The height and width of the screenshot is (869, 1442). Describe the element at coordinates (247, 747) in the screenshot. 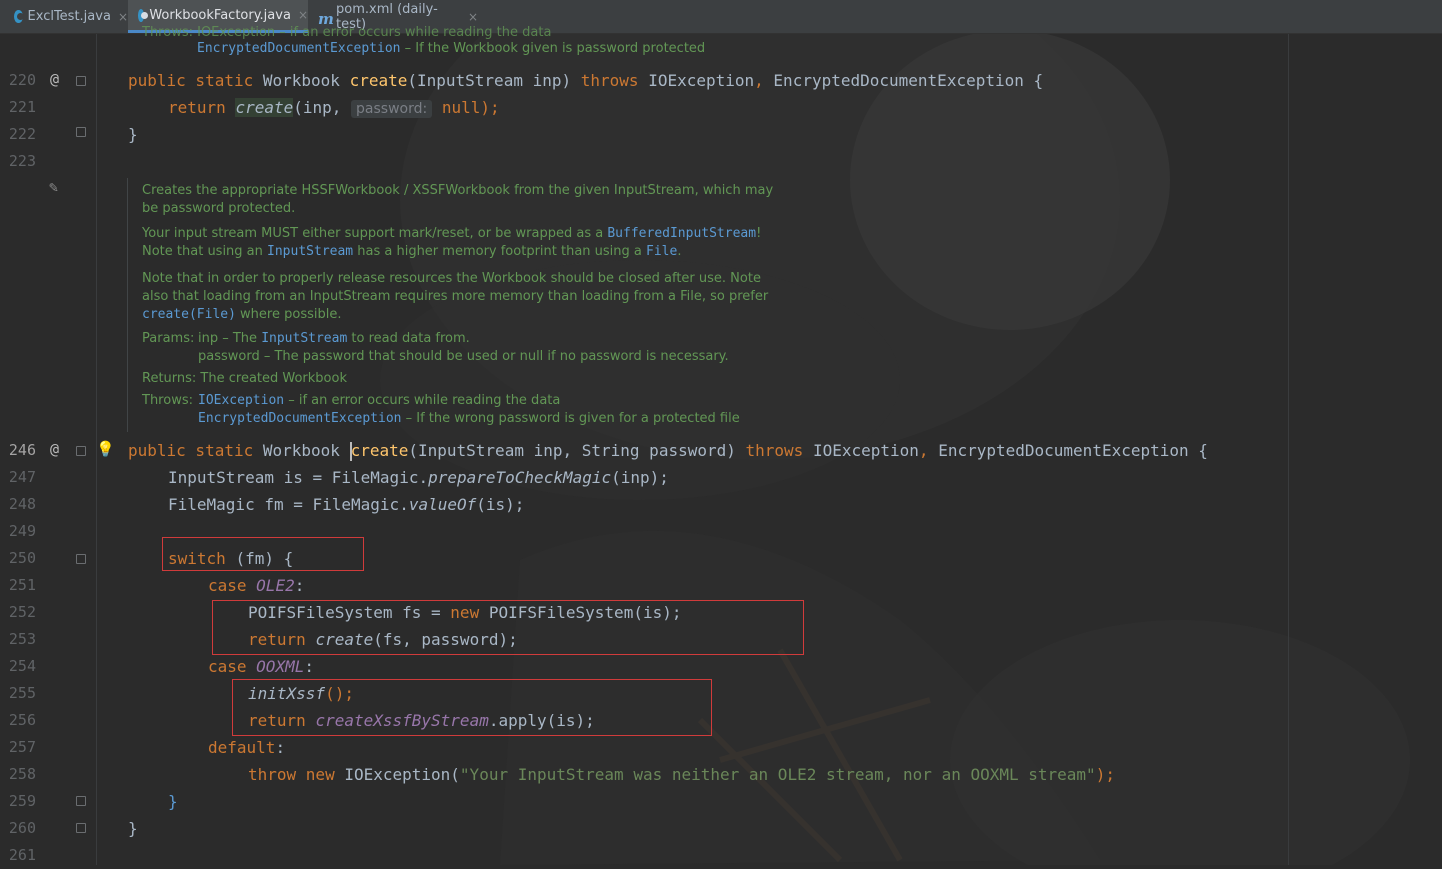

I see `code-line-257: default:` at that location.